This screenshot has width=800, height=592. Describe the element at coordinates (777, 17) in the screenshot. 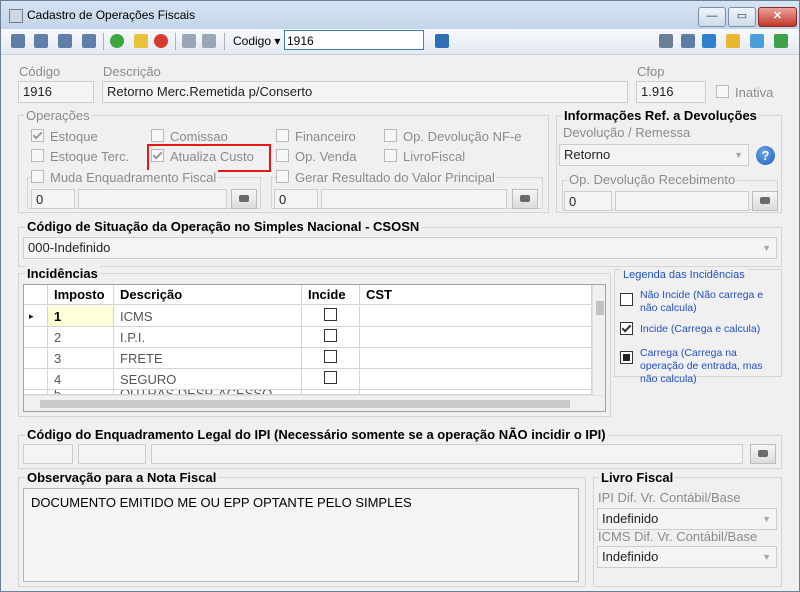

I see `close-button: ✕` at that location.